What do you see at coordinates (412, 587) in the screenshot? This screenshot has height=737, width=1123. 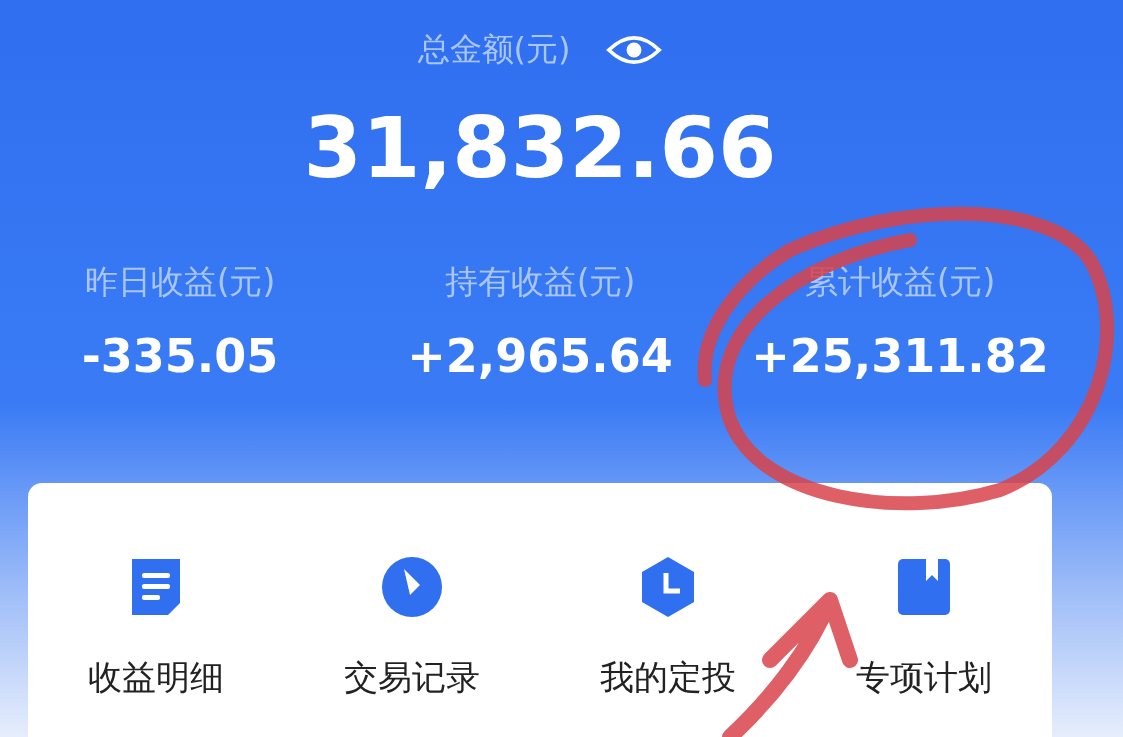 I see `compass-icon` at bounding box center [412, 587].